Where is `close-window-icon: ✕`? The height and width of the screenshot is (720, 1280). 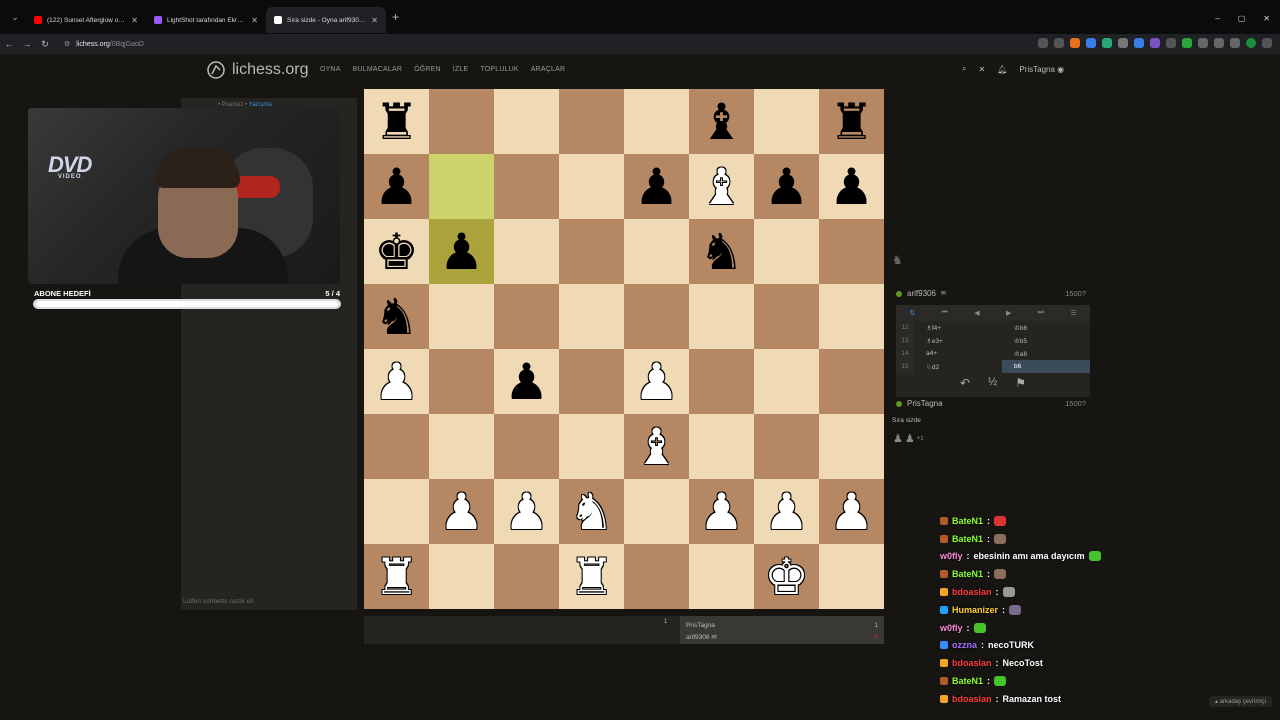 close-window-icon: ✕ is located at coordinates (1266, 18).